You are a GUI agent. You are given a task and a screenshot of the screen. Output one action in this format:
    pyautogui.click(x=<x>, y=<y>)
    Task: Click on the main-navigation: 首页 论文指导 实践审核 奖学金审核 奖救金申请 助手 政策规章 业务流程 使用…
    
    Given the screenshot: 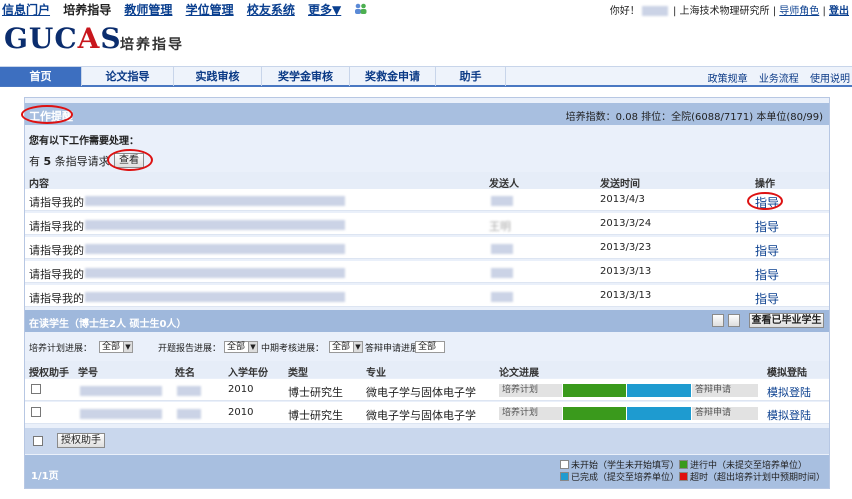 What is the action you would take?
    pyautogui.click(x=426, y=76)
    